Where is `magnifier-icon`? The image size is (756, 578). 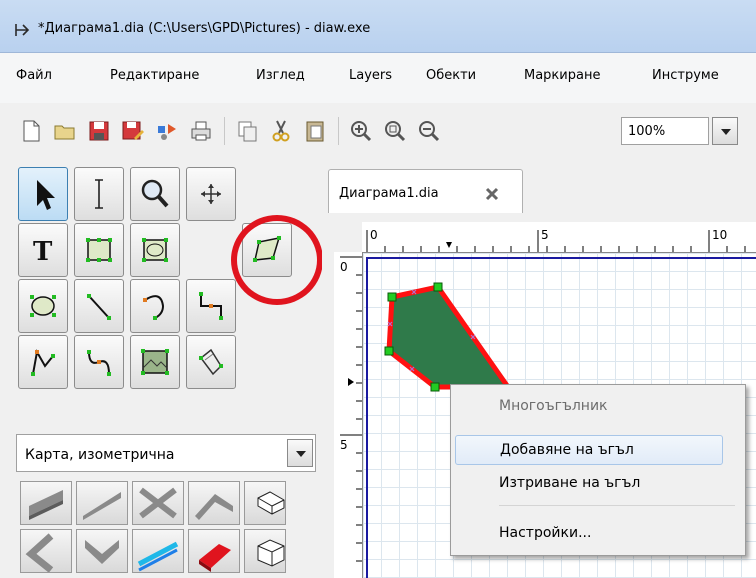 magnifier-icon is located at coordinates (155, 193).